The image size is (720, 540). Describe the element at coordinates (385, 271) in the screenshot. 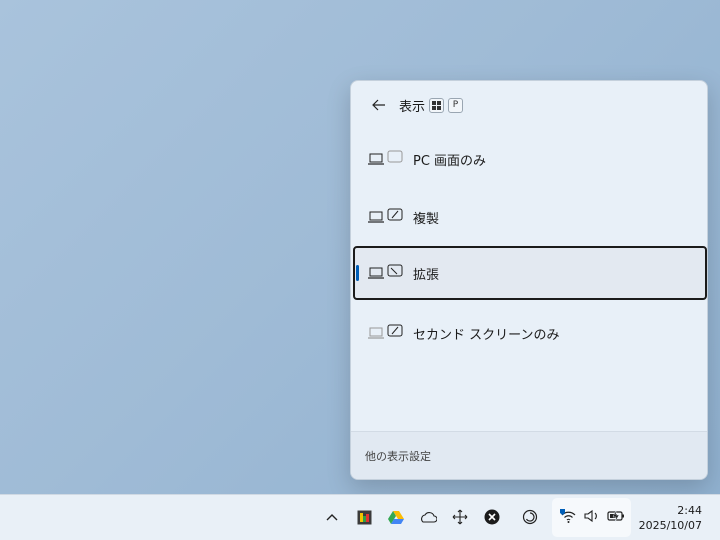

I see `extend-icon` at that location.